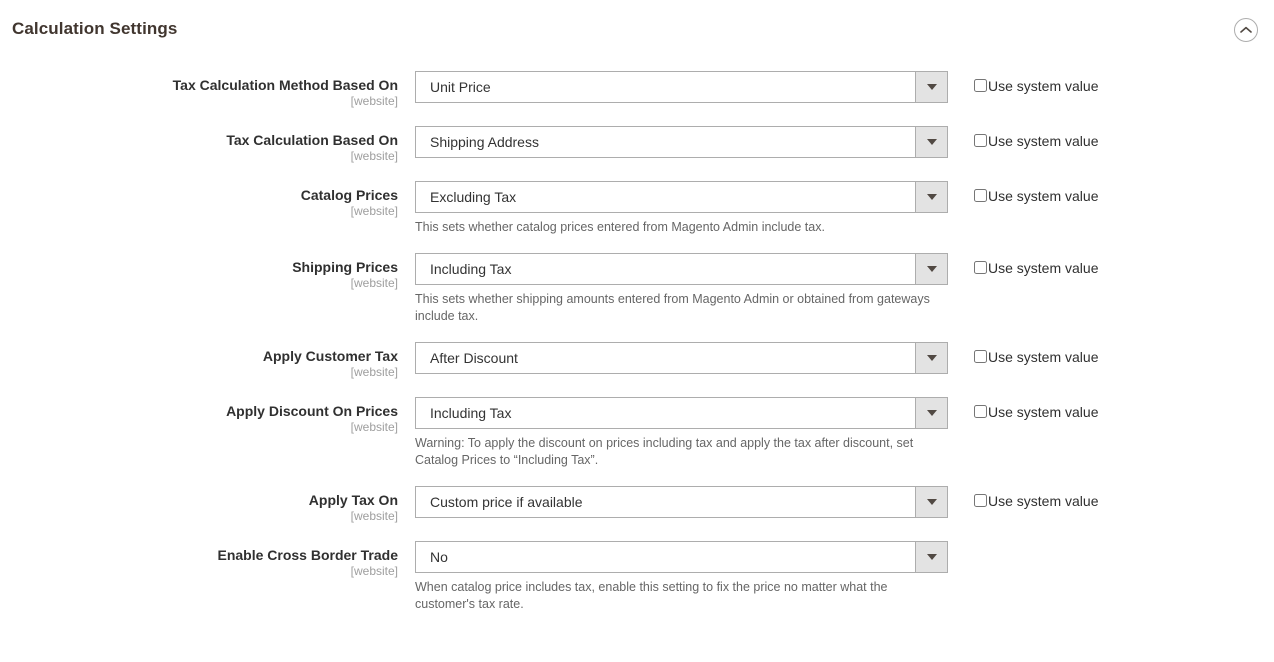 The height and width of the screenshot is (662, 1274). What do you see at coordinates (285, 85) in the screenshot?
I see `field-label: Tax Calculation Method Based On` at bounding box center [285, 85].